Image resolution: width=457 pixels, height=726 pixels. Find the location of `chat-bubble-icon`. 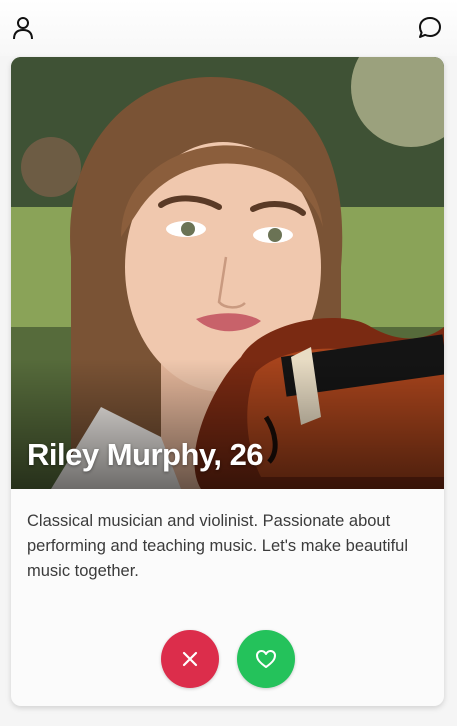

chat-bubble-icon is located at coordinates (430, 27).